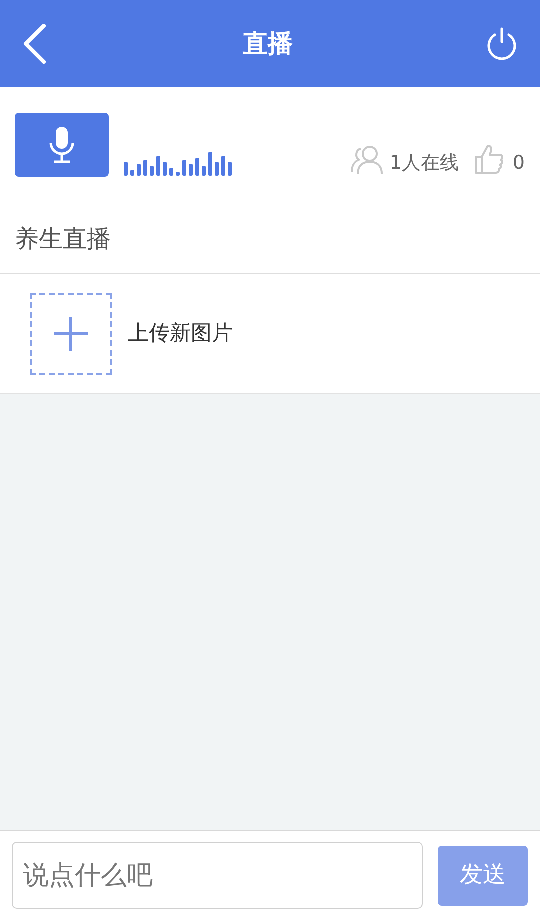  I want to click on power-button, so click(502, 44).